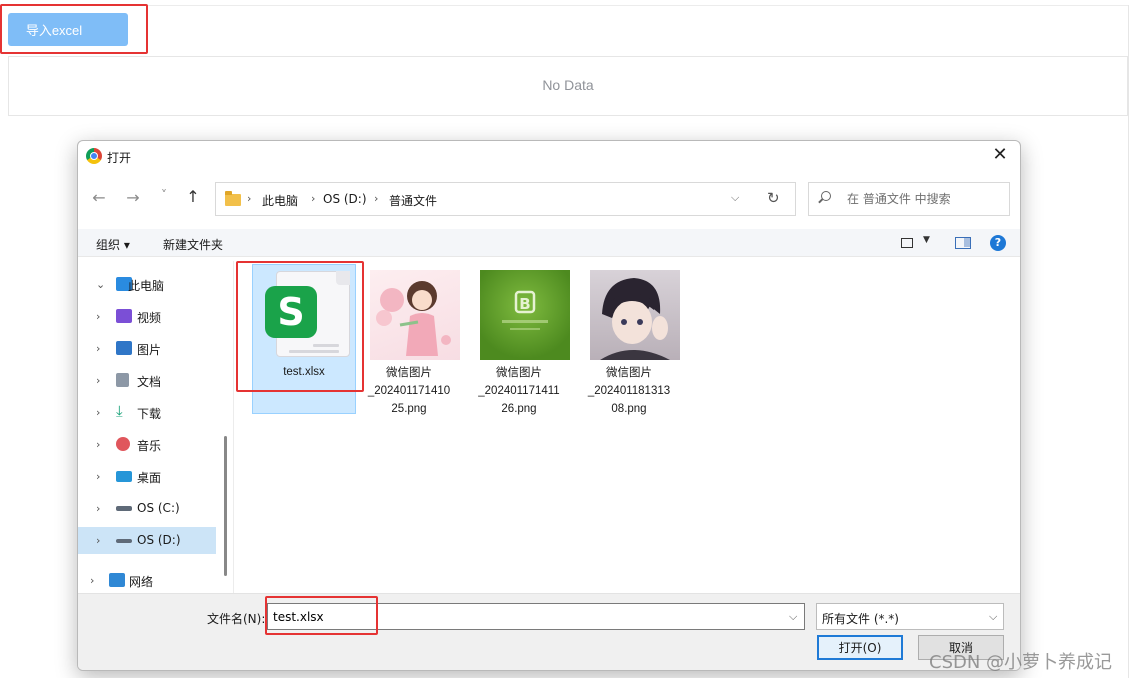  I want to click on breadcrumb-folder: 普通文件, so click(413, 200).